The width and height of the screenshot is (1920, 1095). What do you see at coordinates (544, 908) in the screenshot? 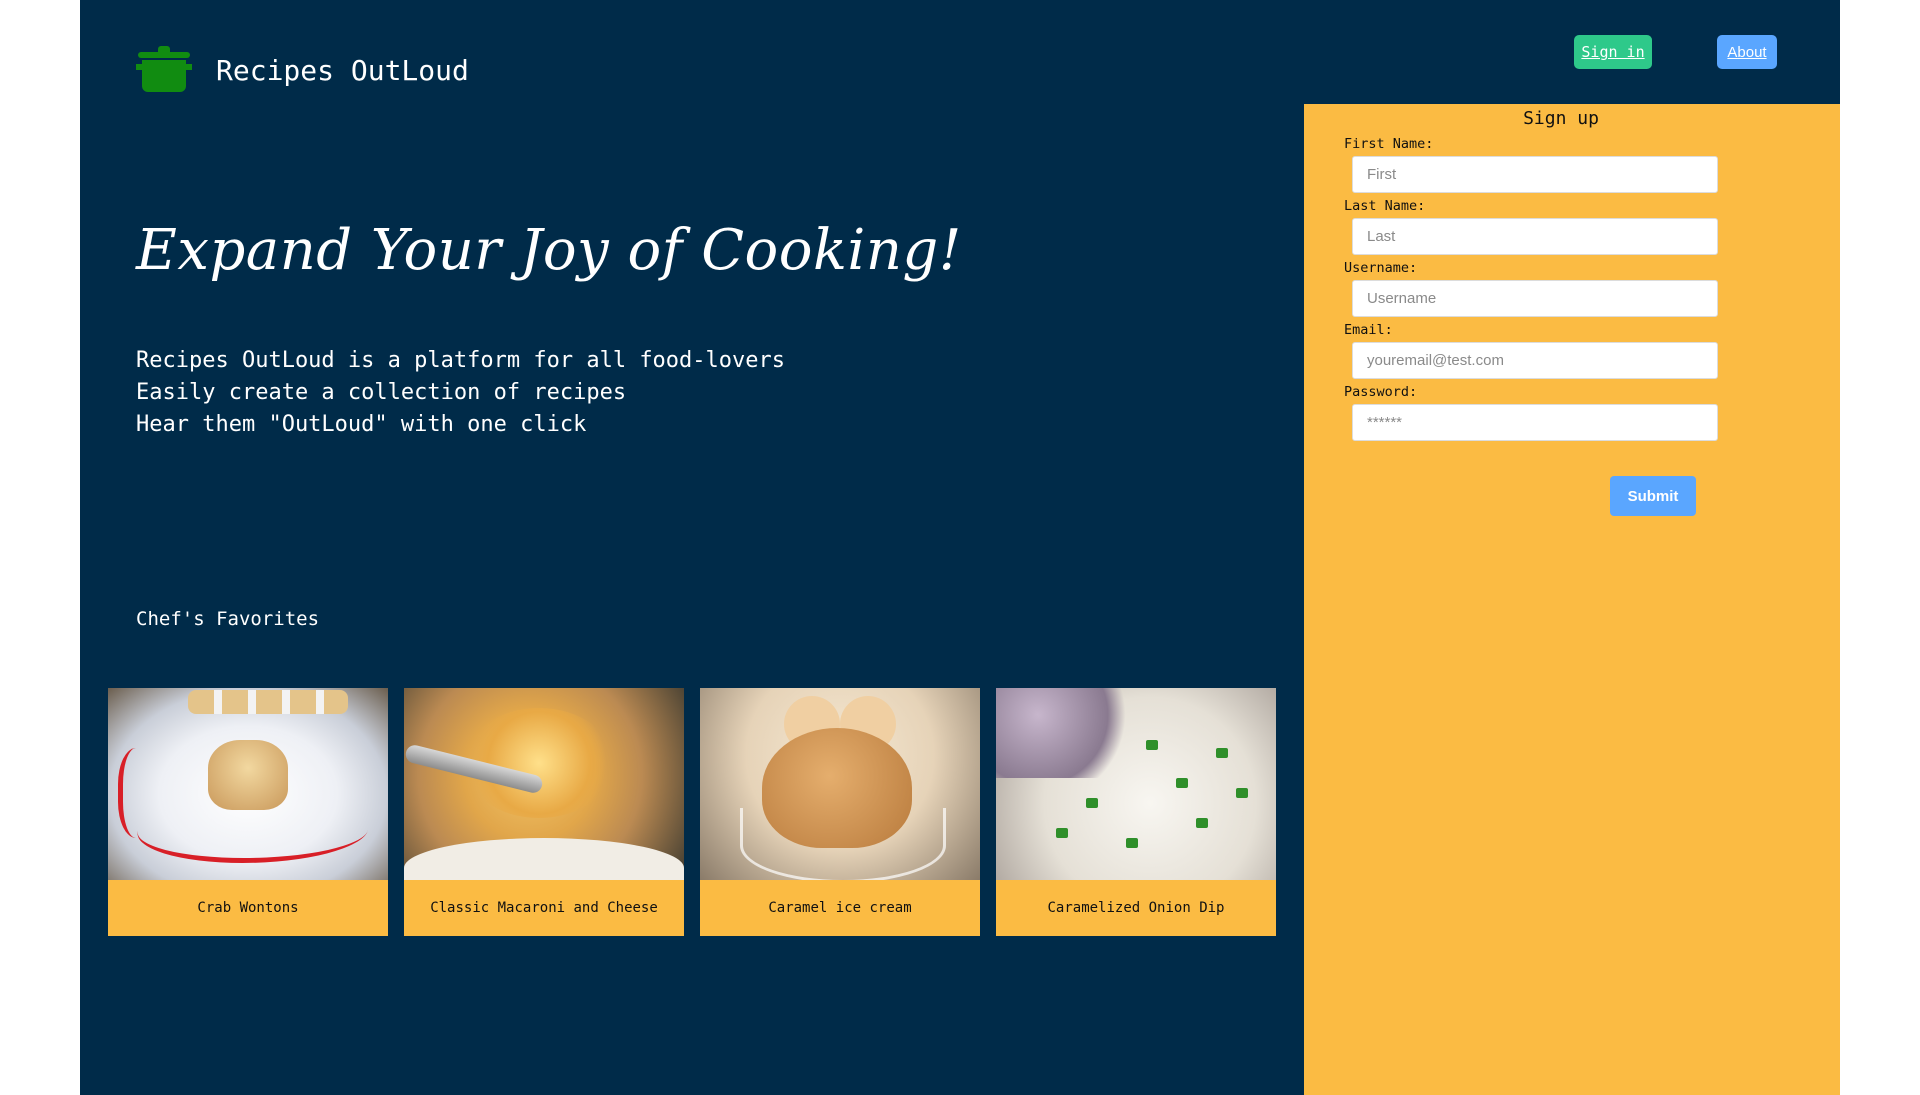
I see `recipe-card-label: Classic Macaroni and Cheese` at bounding box center [544, 908].